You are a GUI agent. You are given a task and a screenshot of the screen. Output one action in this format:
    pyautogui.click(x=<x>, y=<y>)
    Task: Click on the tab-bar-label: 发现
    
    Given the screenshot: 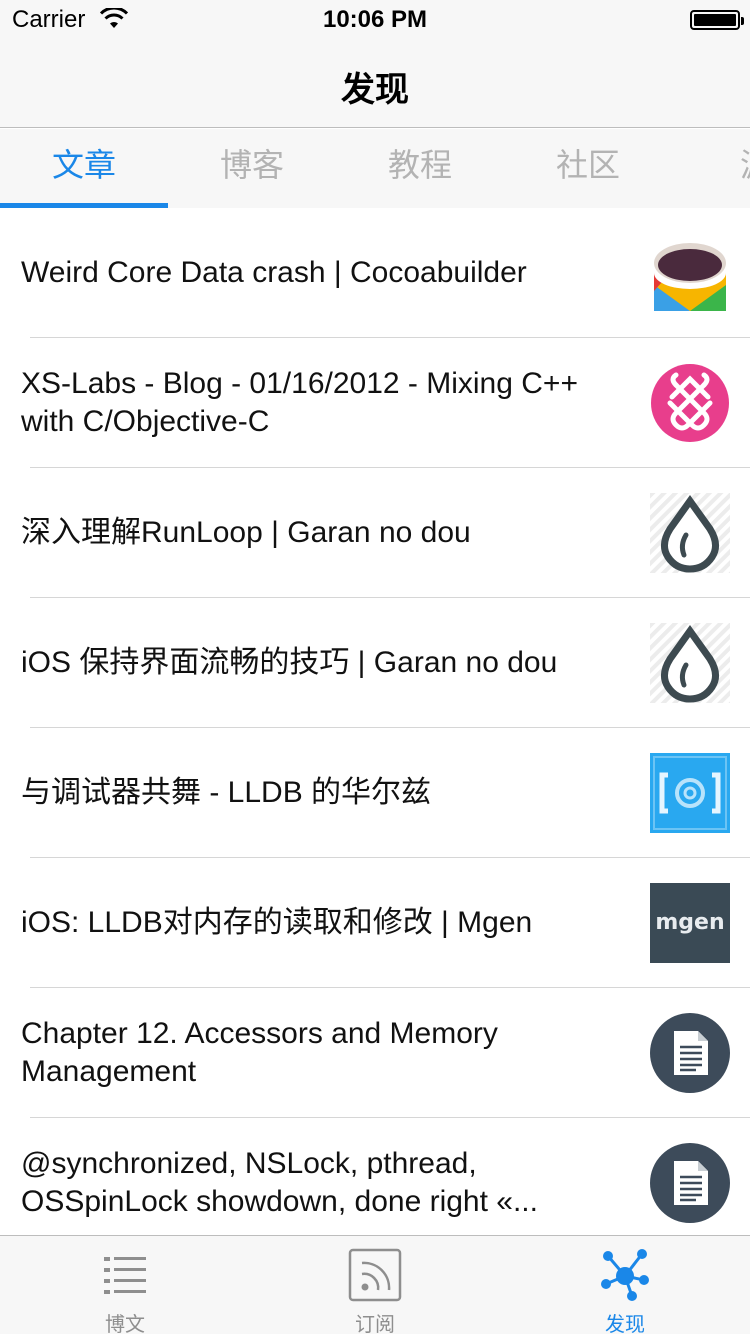 What is the action you would take?
    pyautogui.click(x=625, y=1323)
    